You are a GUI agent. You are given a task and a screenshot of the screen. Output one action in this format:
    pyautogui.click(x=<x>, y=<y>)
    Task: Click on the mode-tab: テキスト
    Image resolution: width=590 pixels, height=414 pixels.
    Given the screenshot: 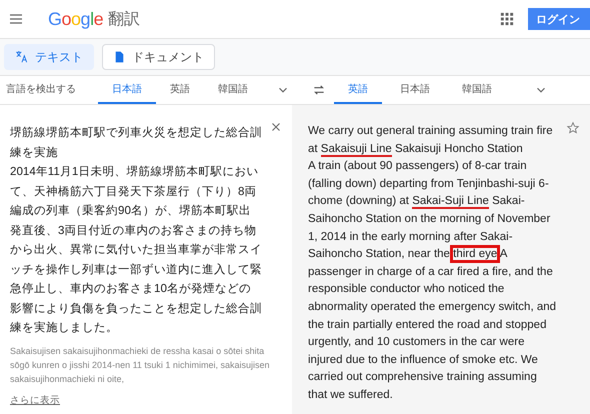 What is the action you would take?
    pyautogui.click(x=49, y=57)
    